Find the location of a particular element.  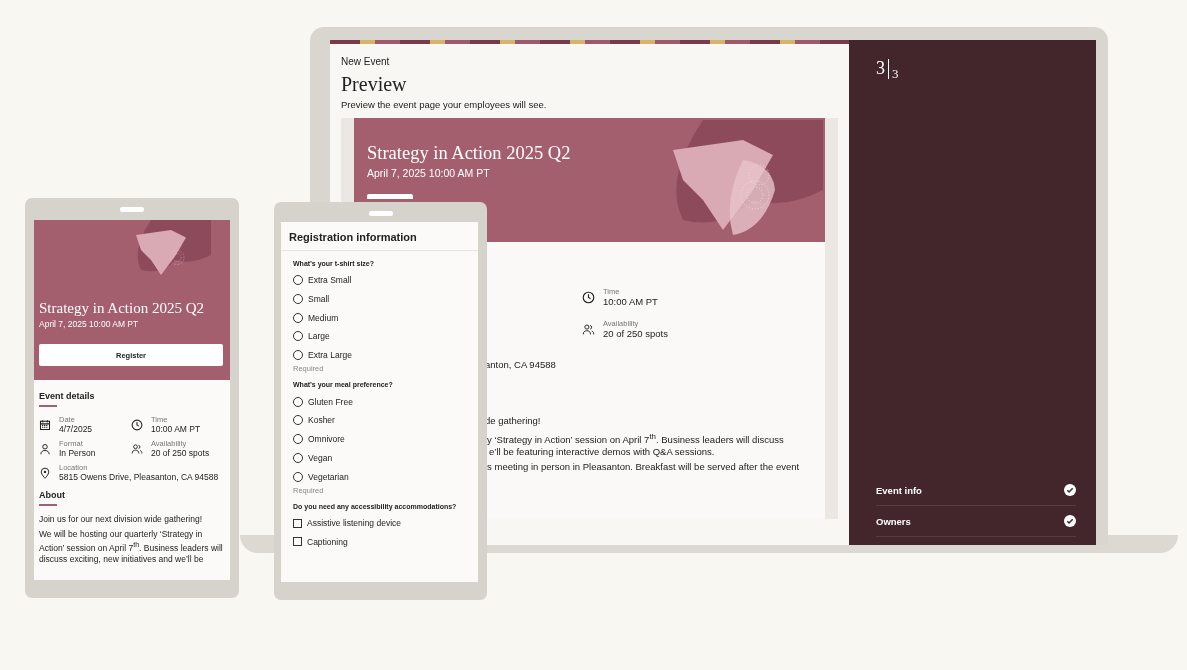

page-title: Preview is located at coordinates (374, 84).